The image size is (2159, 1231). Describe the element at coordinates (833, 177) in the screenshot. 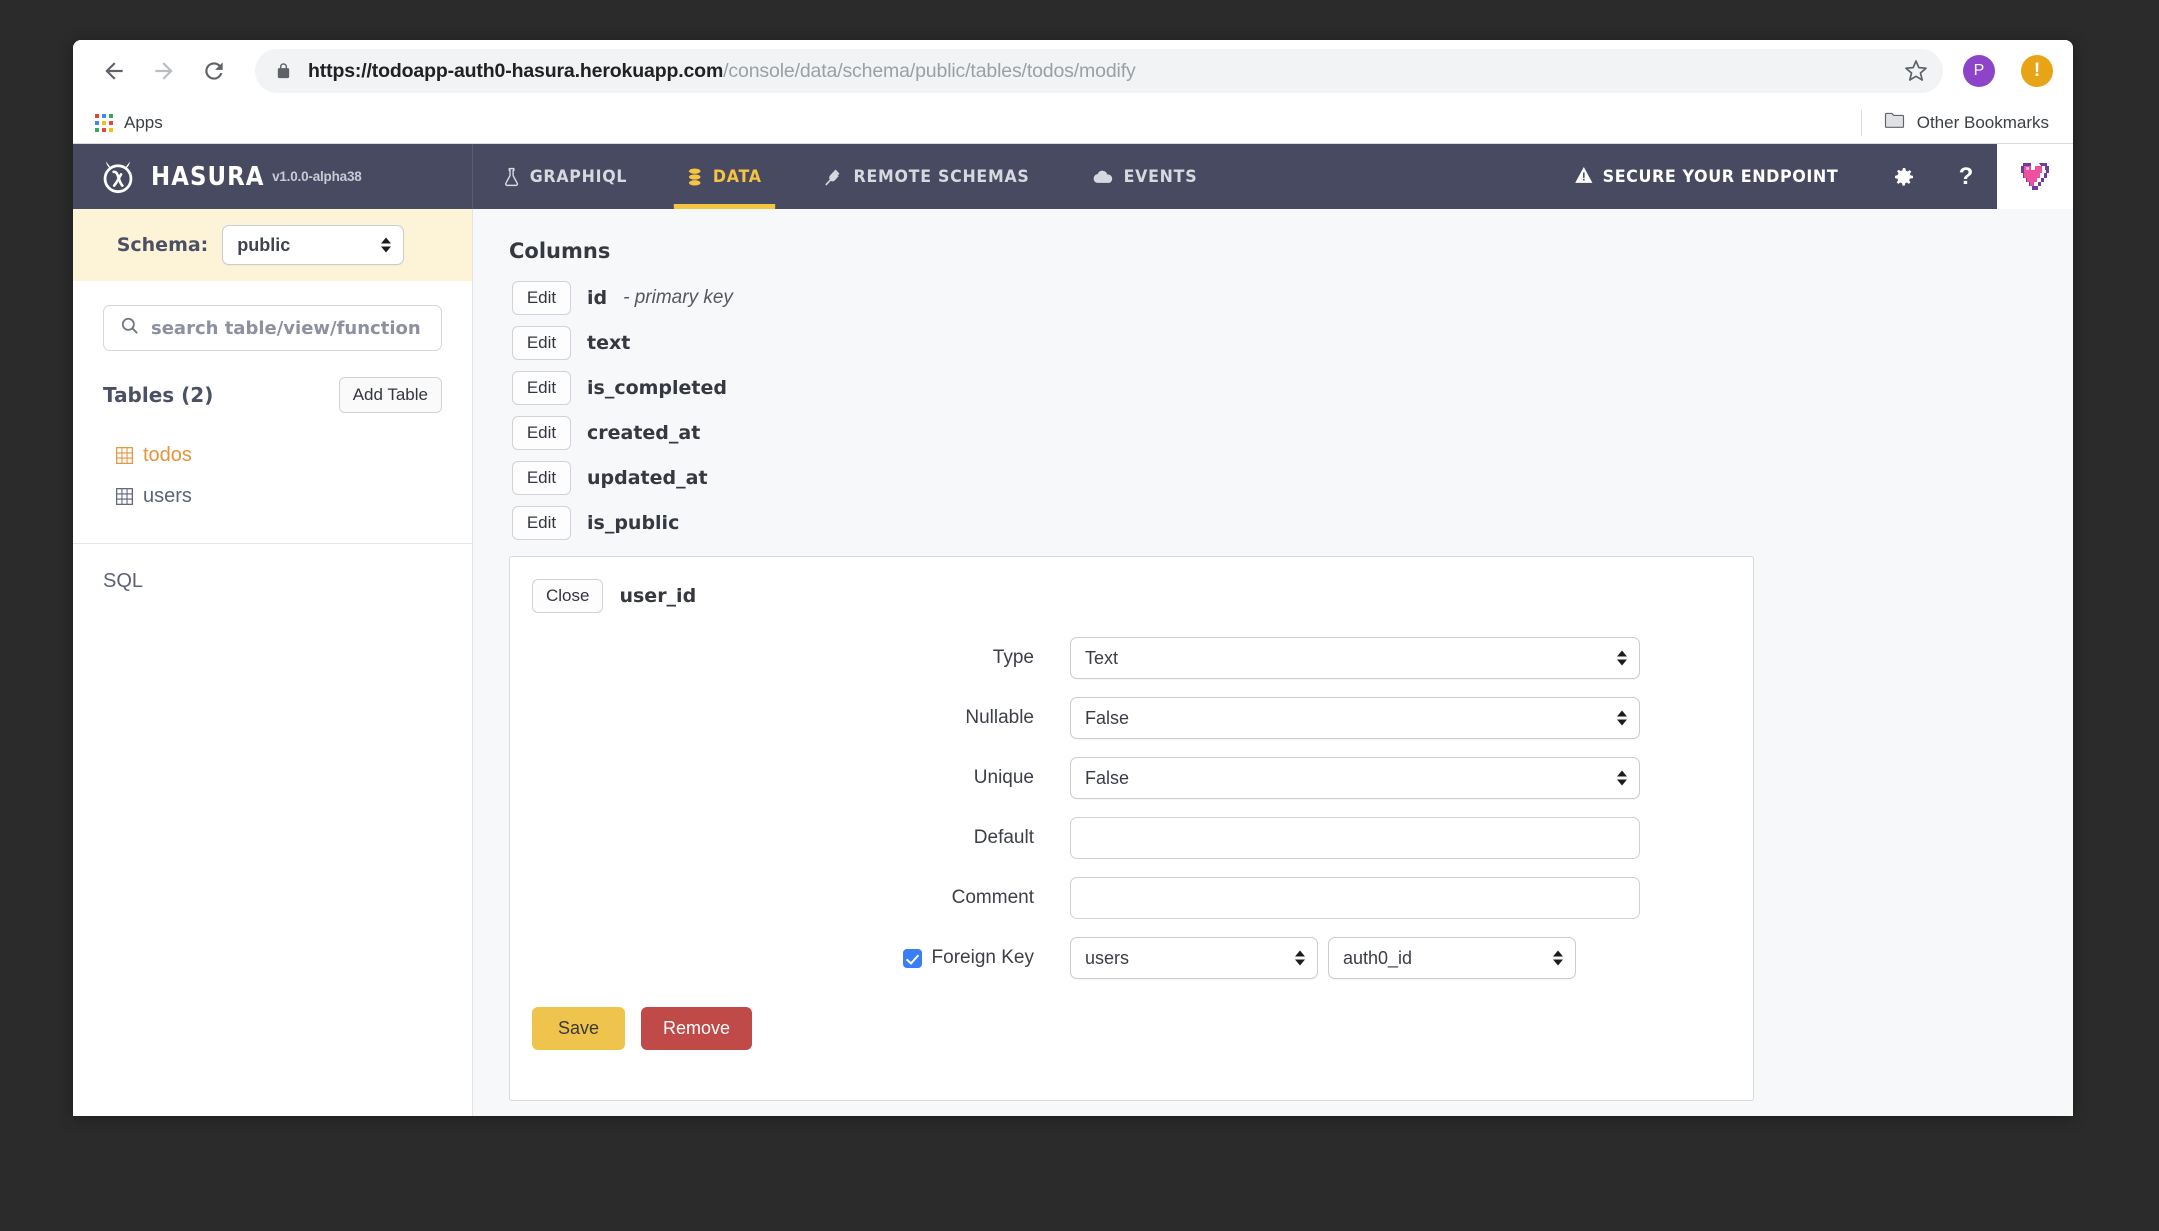

I see `plug-icon` at that location.